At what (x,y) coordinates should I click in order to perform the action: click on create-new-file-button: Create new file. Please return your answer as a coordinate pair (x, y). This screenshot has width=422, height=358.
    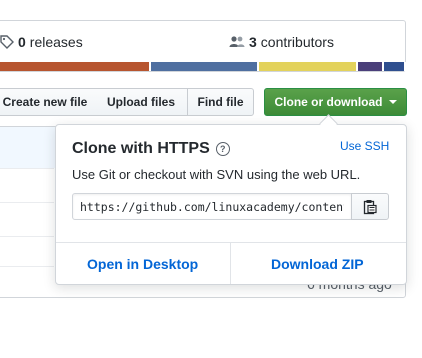
    Looking at the image, I should click on (48, 102).